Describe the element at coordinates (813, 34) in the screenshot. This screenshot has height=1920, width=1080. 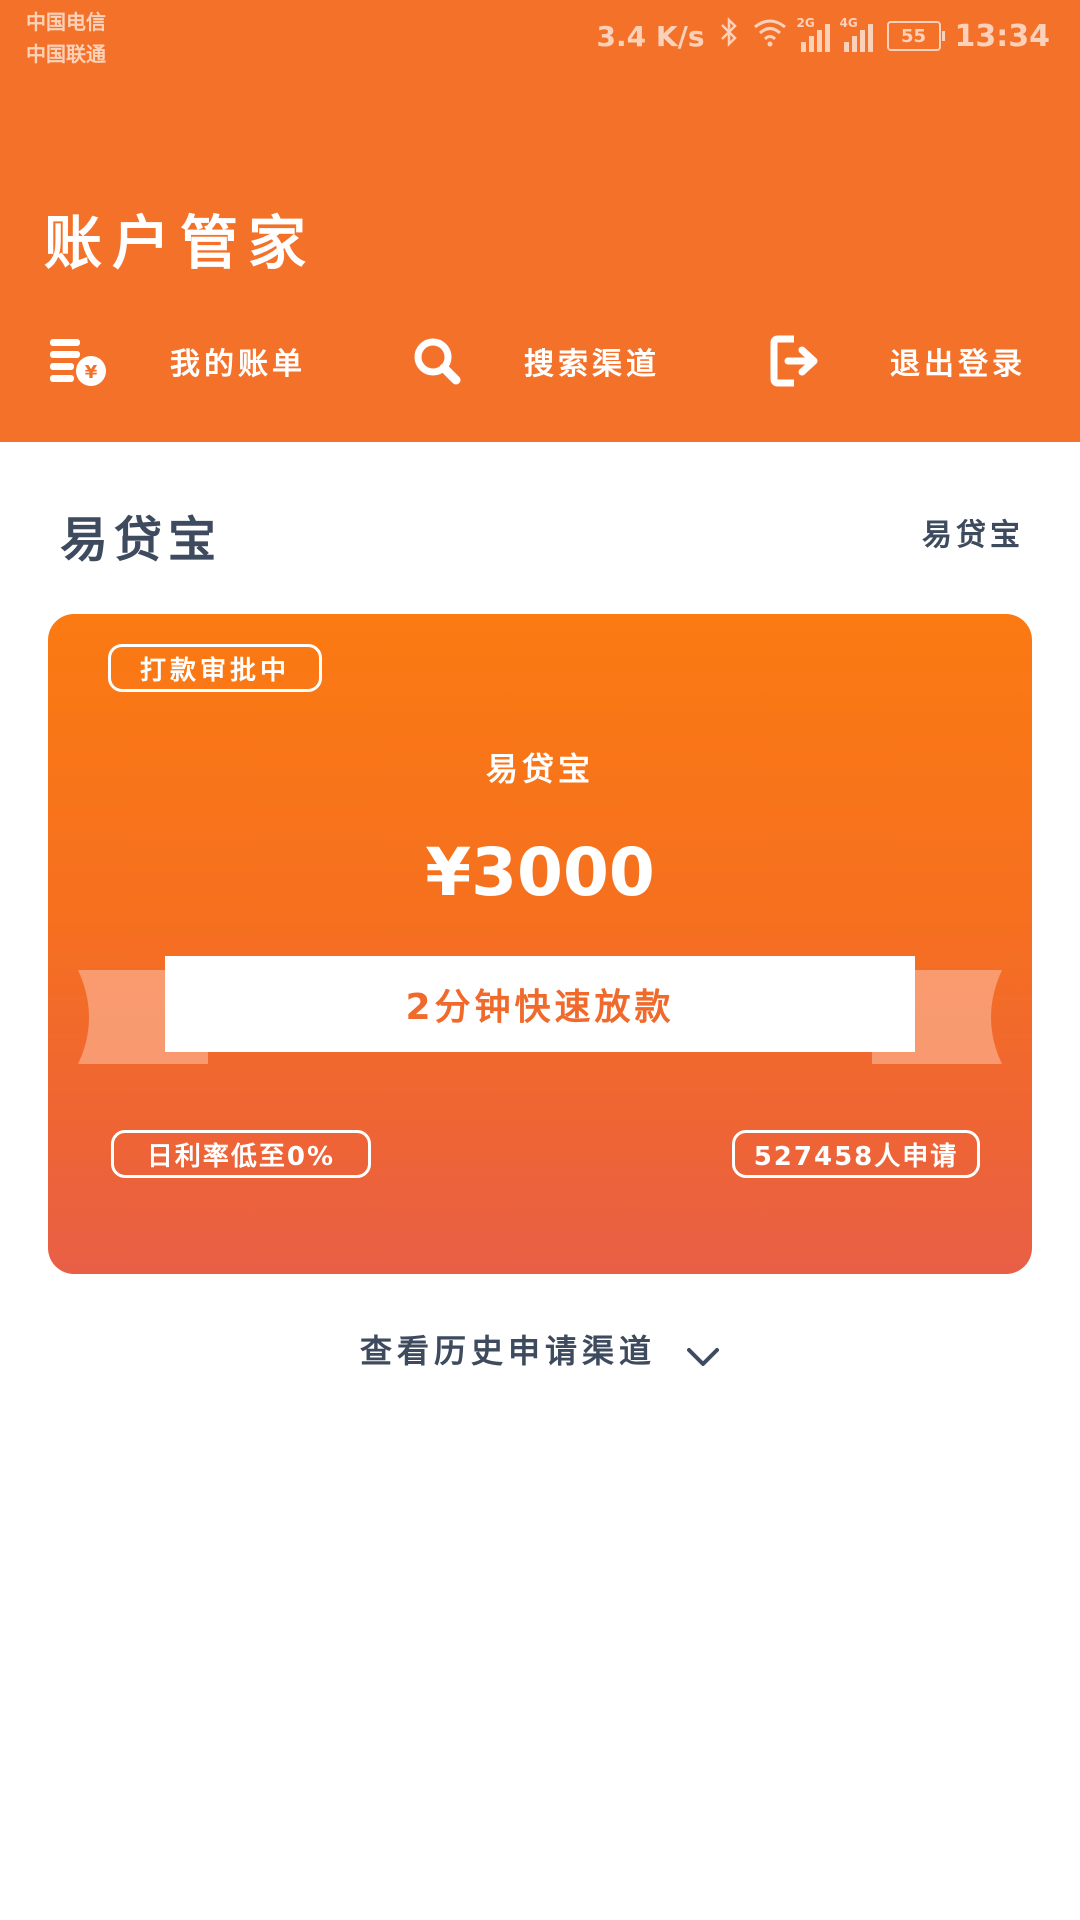
I see `signal-2g-icon: 2G` at that location.